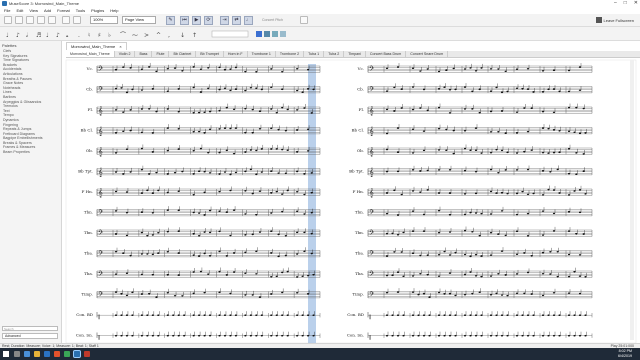  What do you see at coordinates (320, 3) in the screenshot?
I see `title-bar: MuseScore 3: Morrowind_Main_Theme – □ ✕` at bounding box center [320, 3].